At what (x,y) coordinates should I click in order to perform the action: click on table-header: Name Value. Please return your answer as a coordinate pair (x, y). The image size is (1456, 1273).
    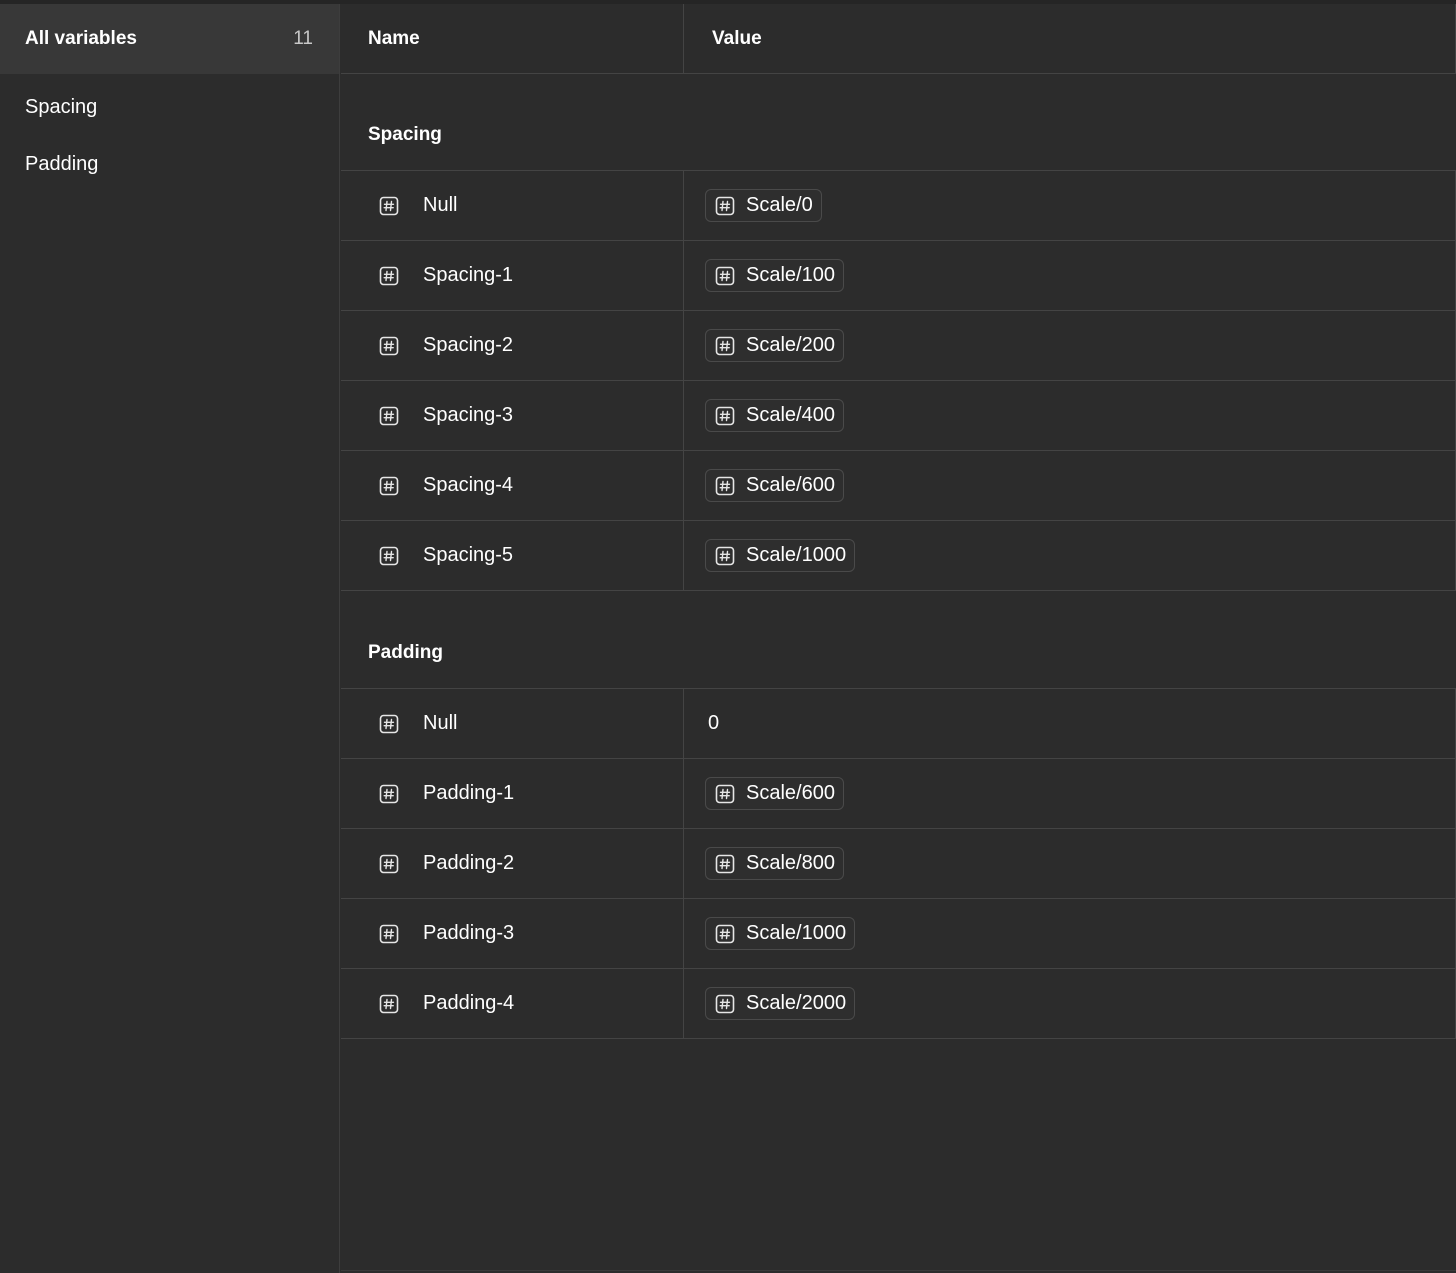
    Looking at the image, I should click on (898, 39).